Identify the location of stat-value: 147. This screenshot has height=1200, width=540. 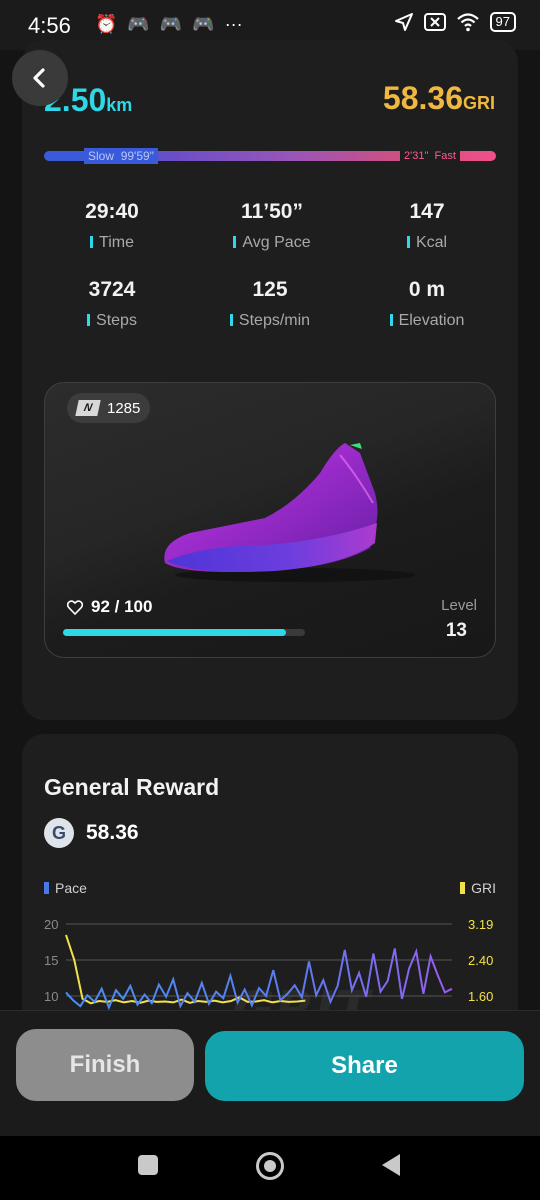
(427, 211).